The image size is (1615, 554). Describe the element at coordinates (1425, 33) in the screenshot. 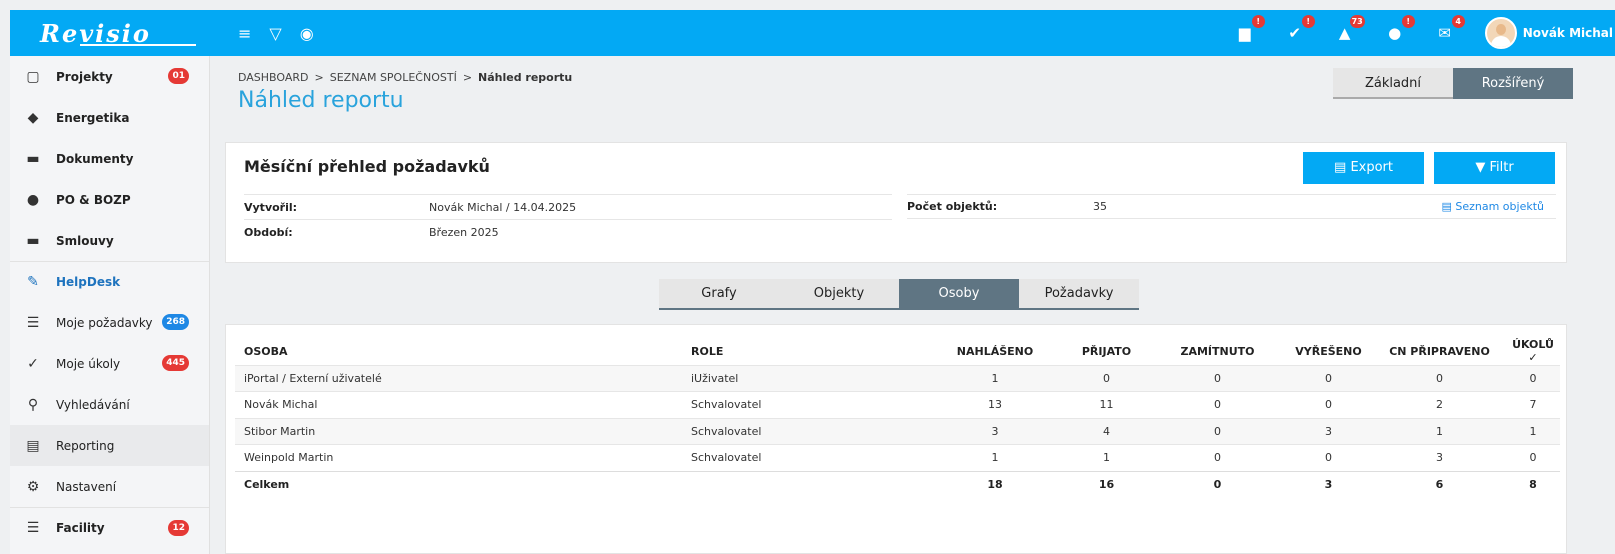

I see `top-right: ▆ ! ✔ ! ▲ 73 ● ! ✉ 4 Novák Michal` at that location.